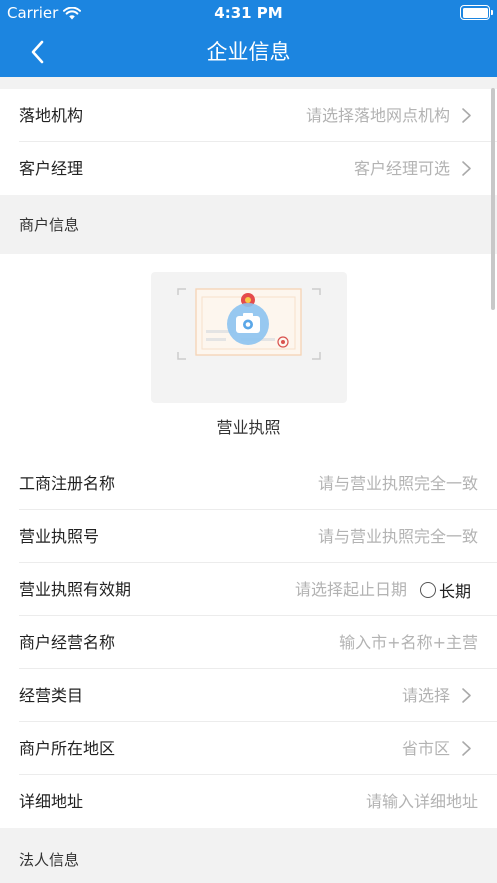 This screenshot has height=883, width=497. What do you see at coordinates (493, 199) in the screenshot?
I see `scrollbar` at bounding box center [493, 199].